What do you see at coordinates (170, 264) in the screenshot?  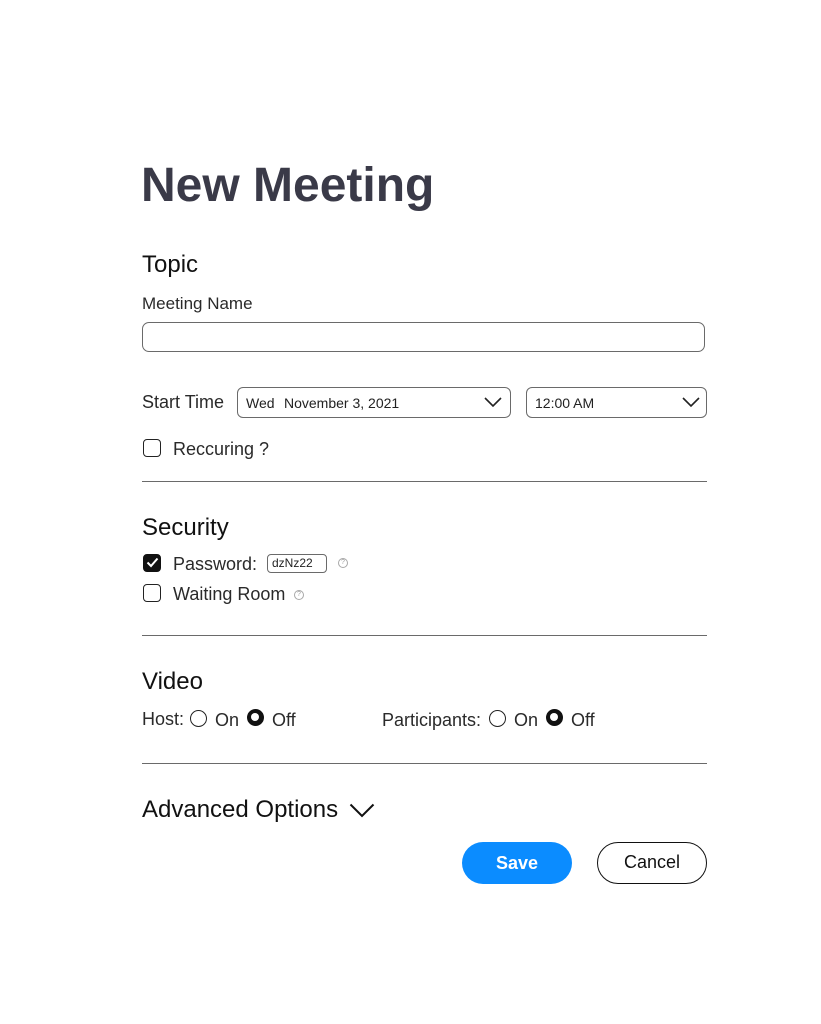 I see `topic-heading: Topic` at bounding box center [170, 264].